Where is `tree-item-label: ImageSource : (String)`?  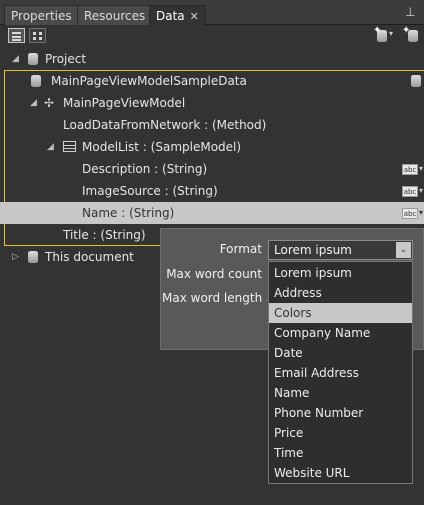 tree-item-label: ImageSource : (String) is located at coordinates (150, 191).